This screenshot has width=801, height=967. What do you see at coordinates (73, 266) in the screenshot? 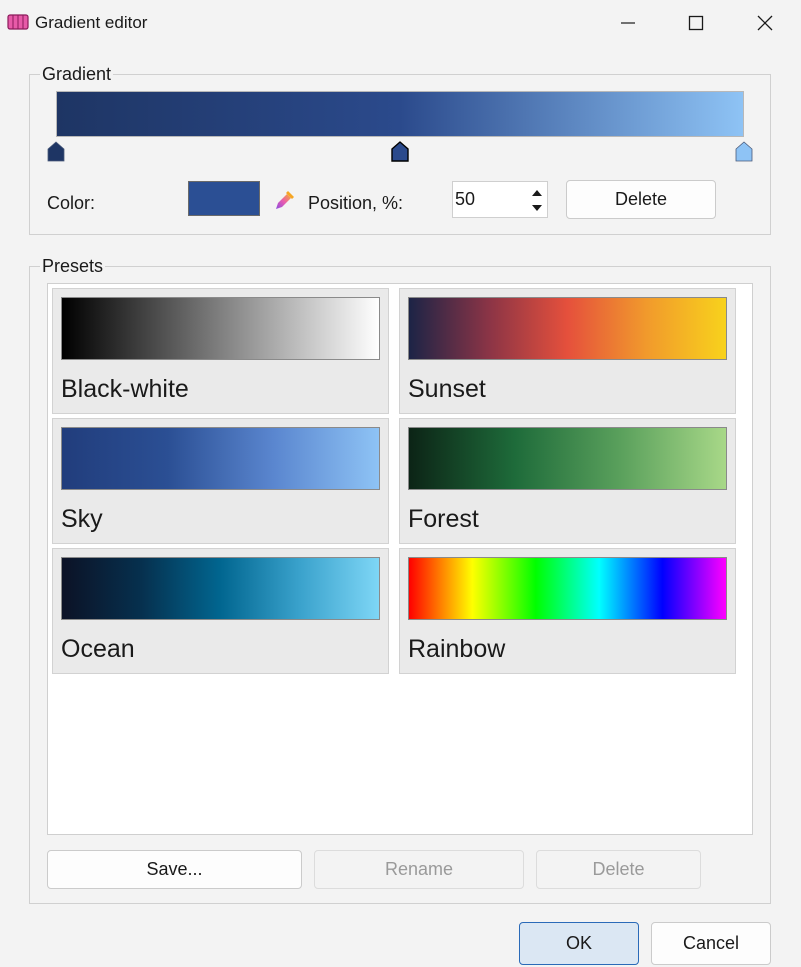
I see `presets-group-legend: Presets` at bounding box center [73, 266].